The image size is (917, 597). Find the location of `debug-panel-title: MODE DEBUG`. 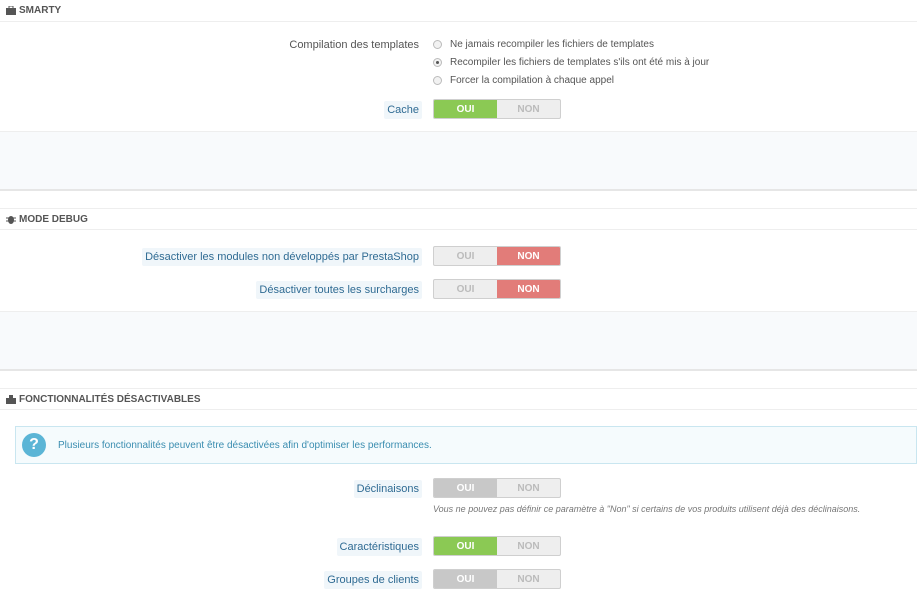

debug-panel-title: MODE DEBUG is located at coordinates (53, 219).